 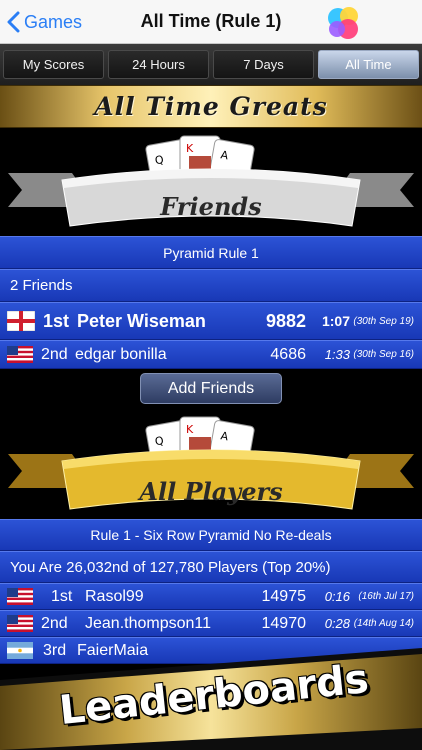 I want to click on friends-count-bar: 2 Friends, so click(x=211, y=285).